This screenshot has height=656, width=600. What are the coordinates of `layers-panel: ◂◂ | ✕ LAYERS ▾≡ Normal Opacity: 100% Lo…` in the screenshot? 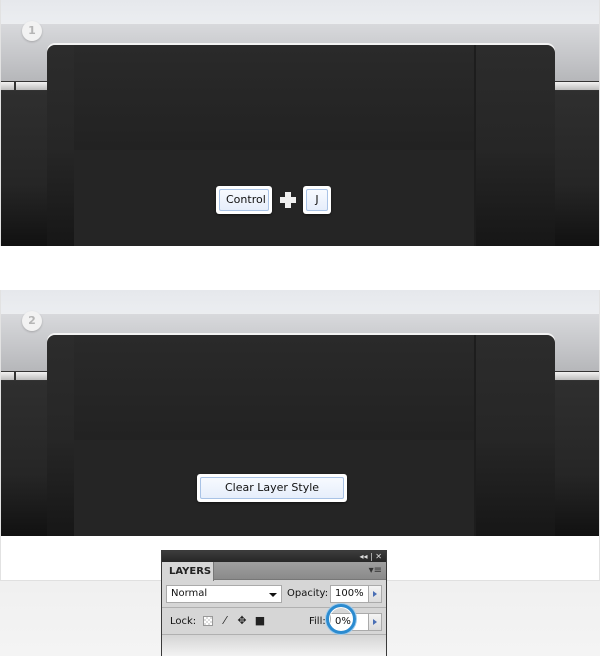 It's located at (274, 603).